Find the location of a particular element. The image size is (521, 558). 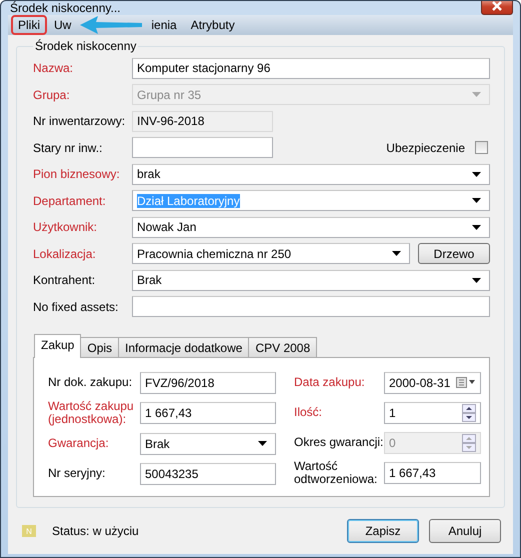

field-label: Wartość odtworzeniowa: is located at coordinates (336, 473).